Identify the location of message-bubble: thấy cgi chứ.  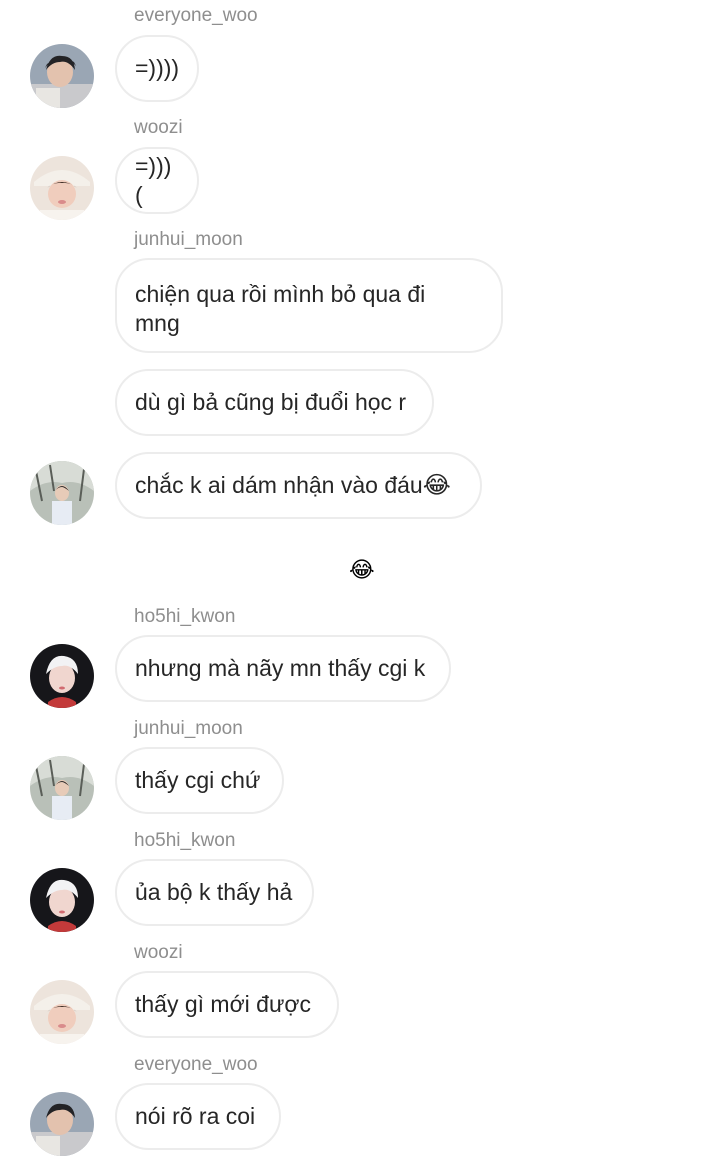
(199, 780).